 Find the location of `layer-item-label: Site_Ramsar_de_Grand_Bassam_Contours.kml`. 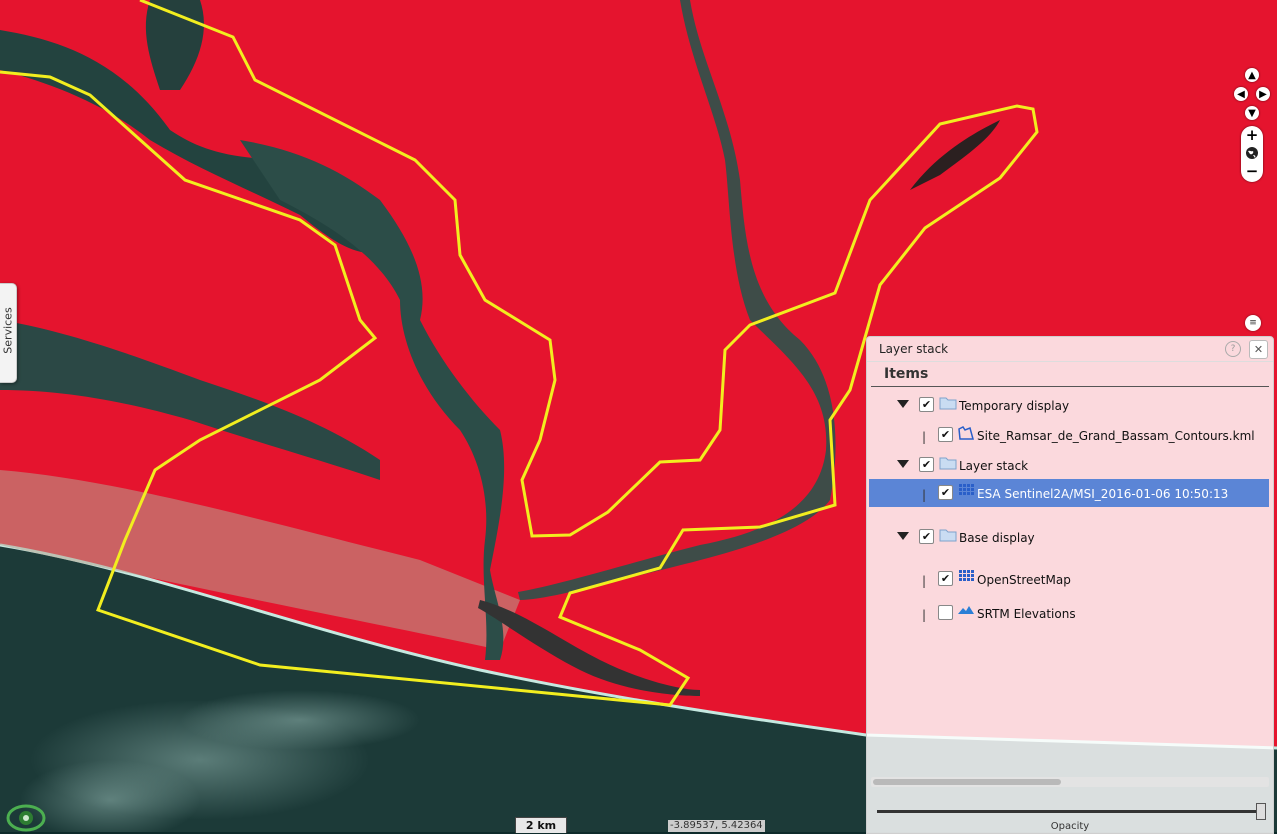

layer-item-label: Site_Ramsar_de_Grand_Bassam_Contours.kml is located at coordinates (1116, 436).